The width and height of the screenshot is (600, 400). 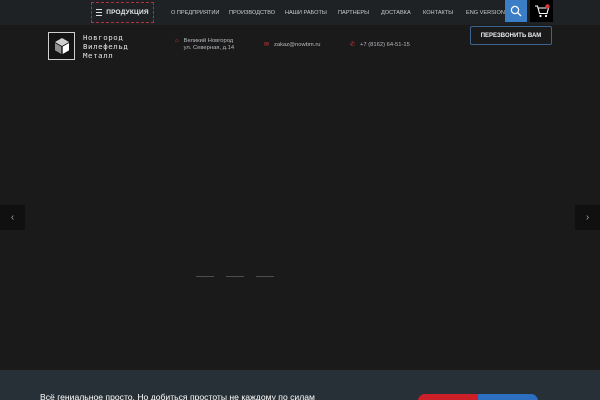 What do you see at coordinates (508, 397) in the screenshot?
I see `blue-banner` at bounding box center [508, 397].